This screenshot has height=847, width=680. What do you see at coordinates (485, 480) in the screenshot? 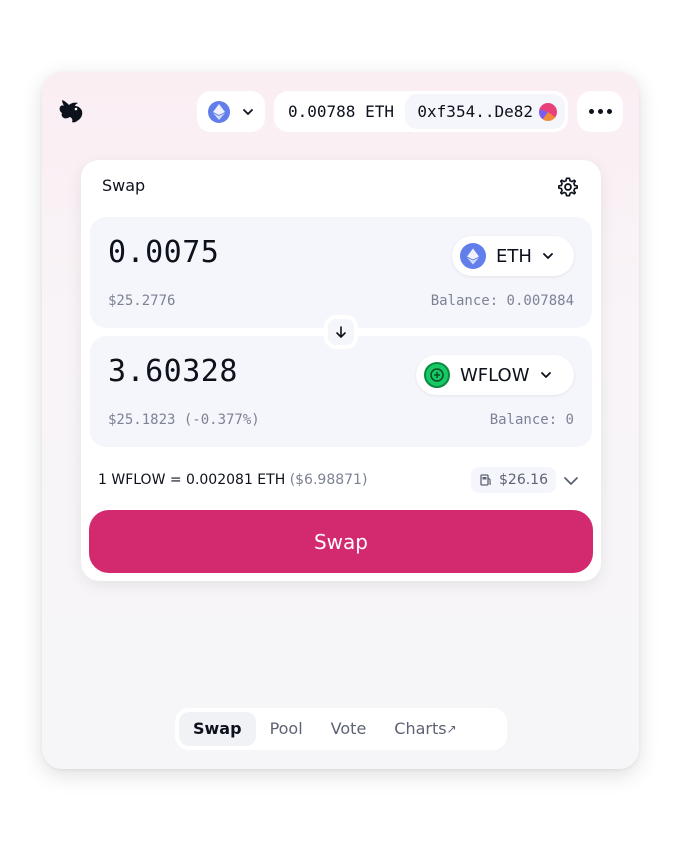
I see `gas-icon` at bounding box center [485, 480].